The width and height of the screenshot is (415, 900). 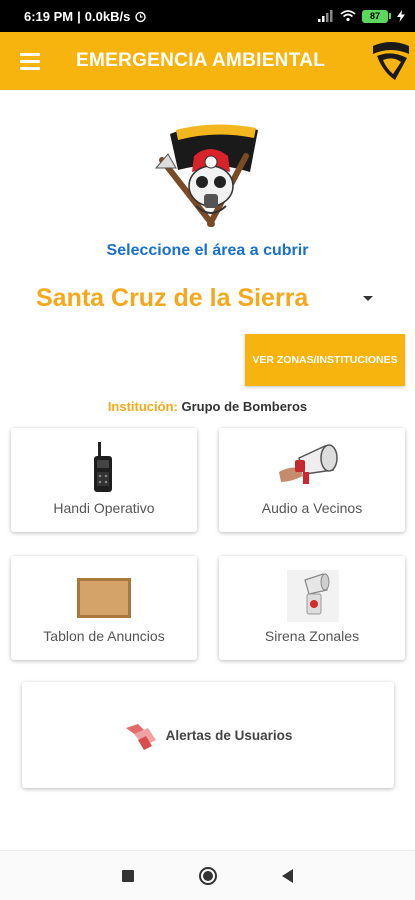 I want to click on institution-value: Grupo de Bomberos, so click(x=244, y=406).